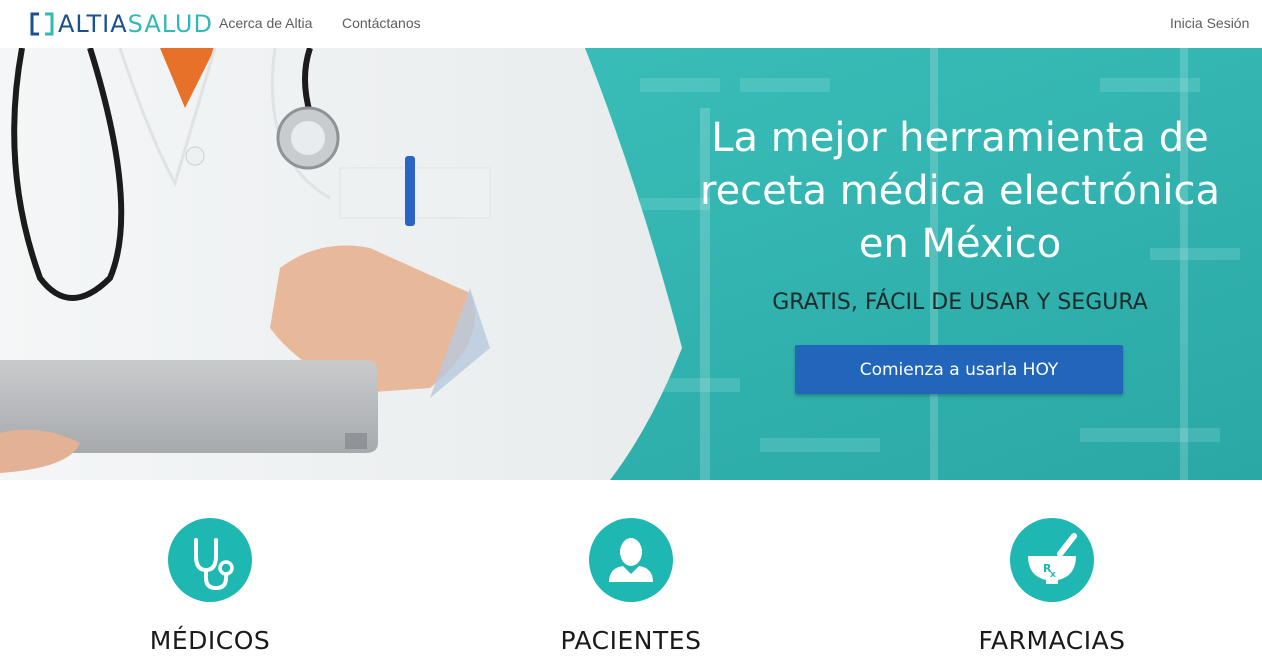 The width and height of the screenshot is (1262, 666). What do you see at coordinates (265, 23) in the screenshot?
I see `nav-link-acerca: Acerca de Altia` at bounding box center [265, 23].